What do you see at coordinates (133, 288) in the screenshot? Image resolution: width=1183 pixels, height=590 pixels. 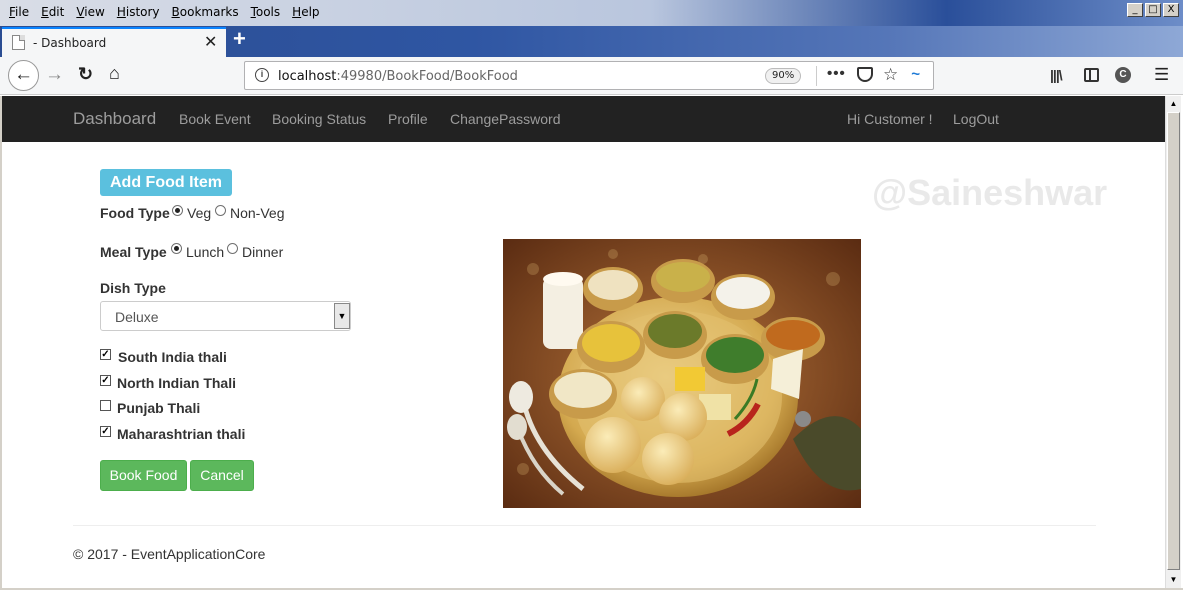 I see `dish-type-label: Dish Type` at bounding box center [133, 288].